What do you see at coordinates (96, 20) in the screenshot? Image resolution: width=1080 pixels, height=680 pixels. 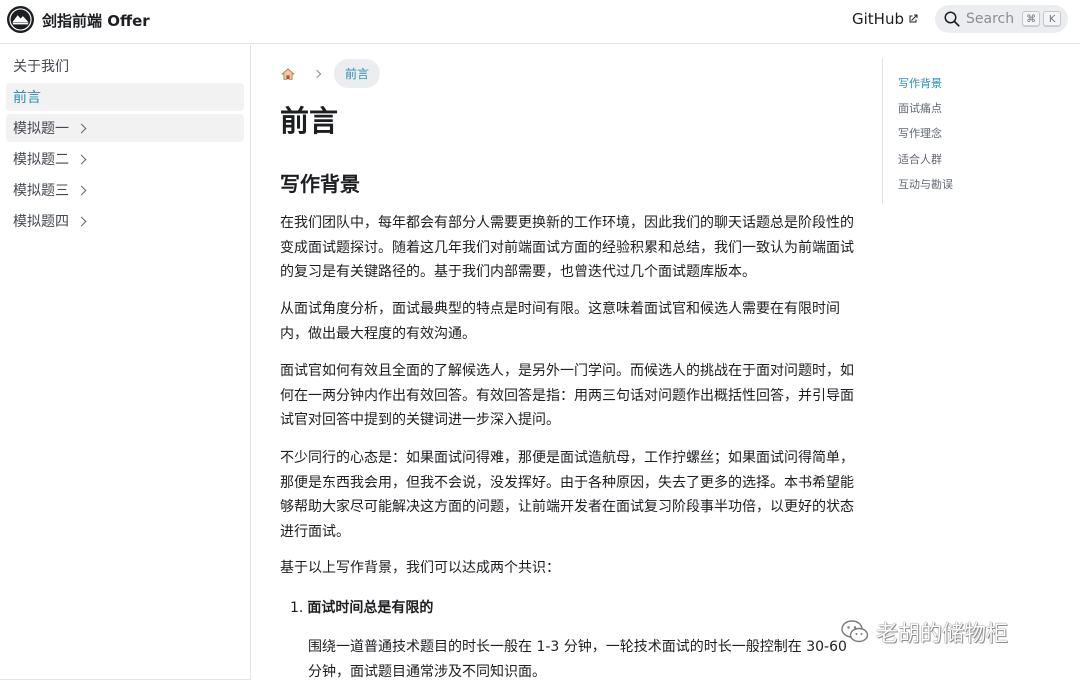 I see `site-title: 剑指前端 Offer` at bounding box center [96, 20].